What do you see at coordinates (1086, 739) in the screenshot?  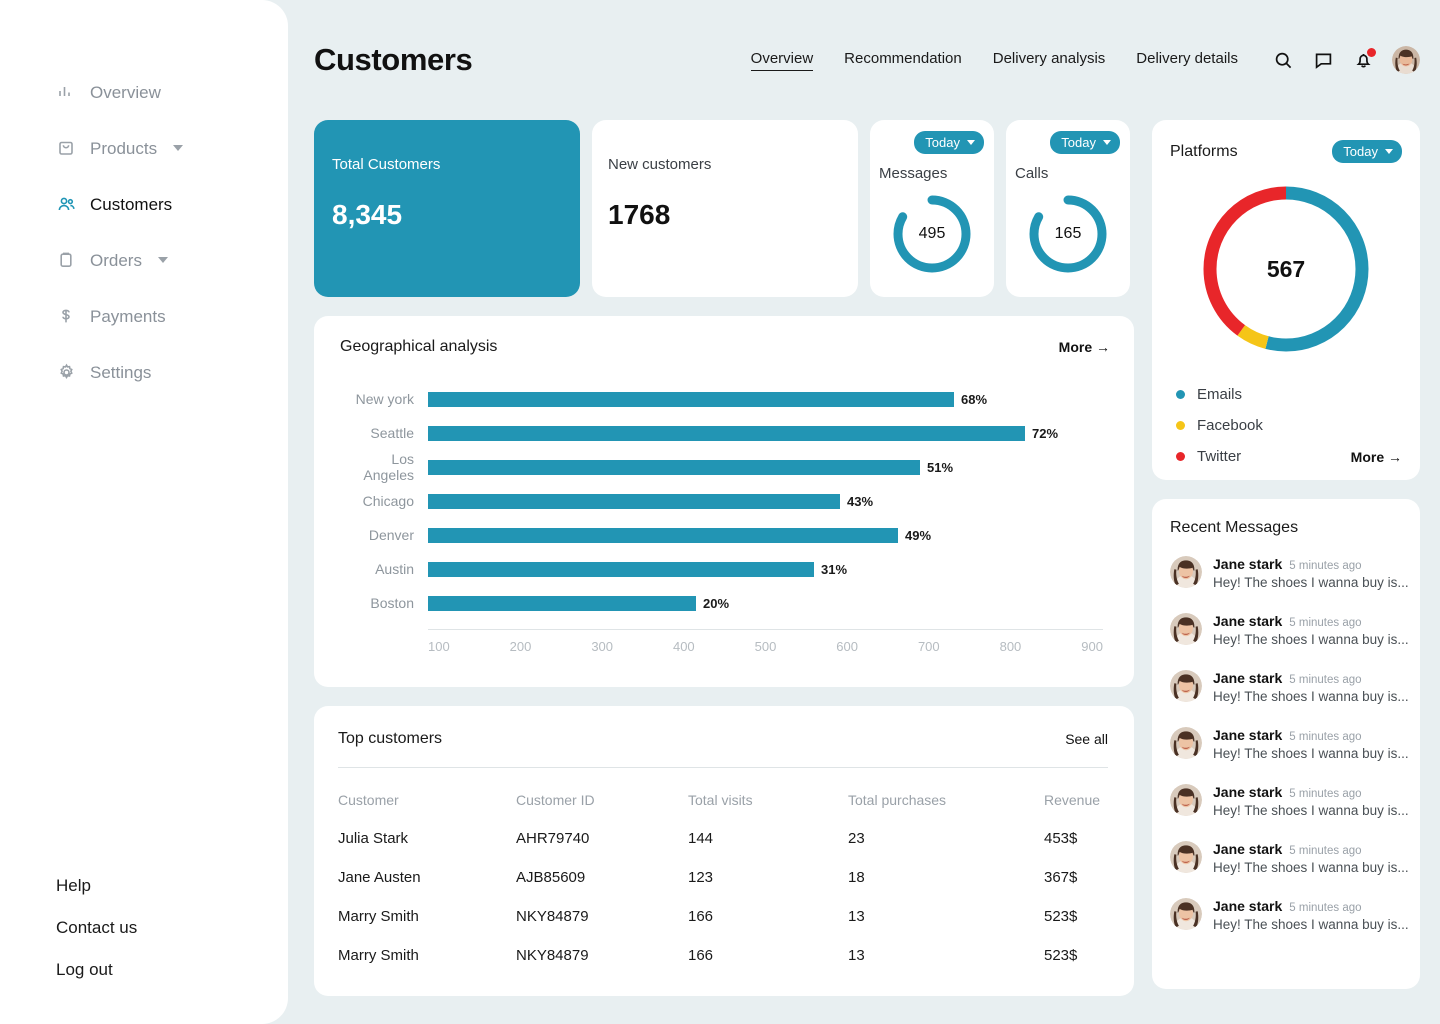 I see `see-all-link: See all` at bounding box center [1086, 739].